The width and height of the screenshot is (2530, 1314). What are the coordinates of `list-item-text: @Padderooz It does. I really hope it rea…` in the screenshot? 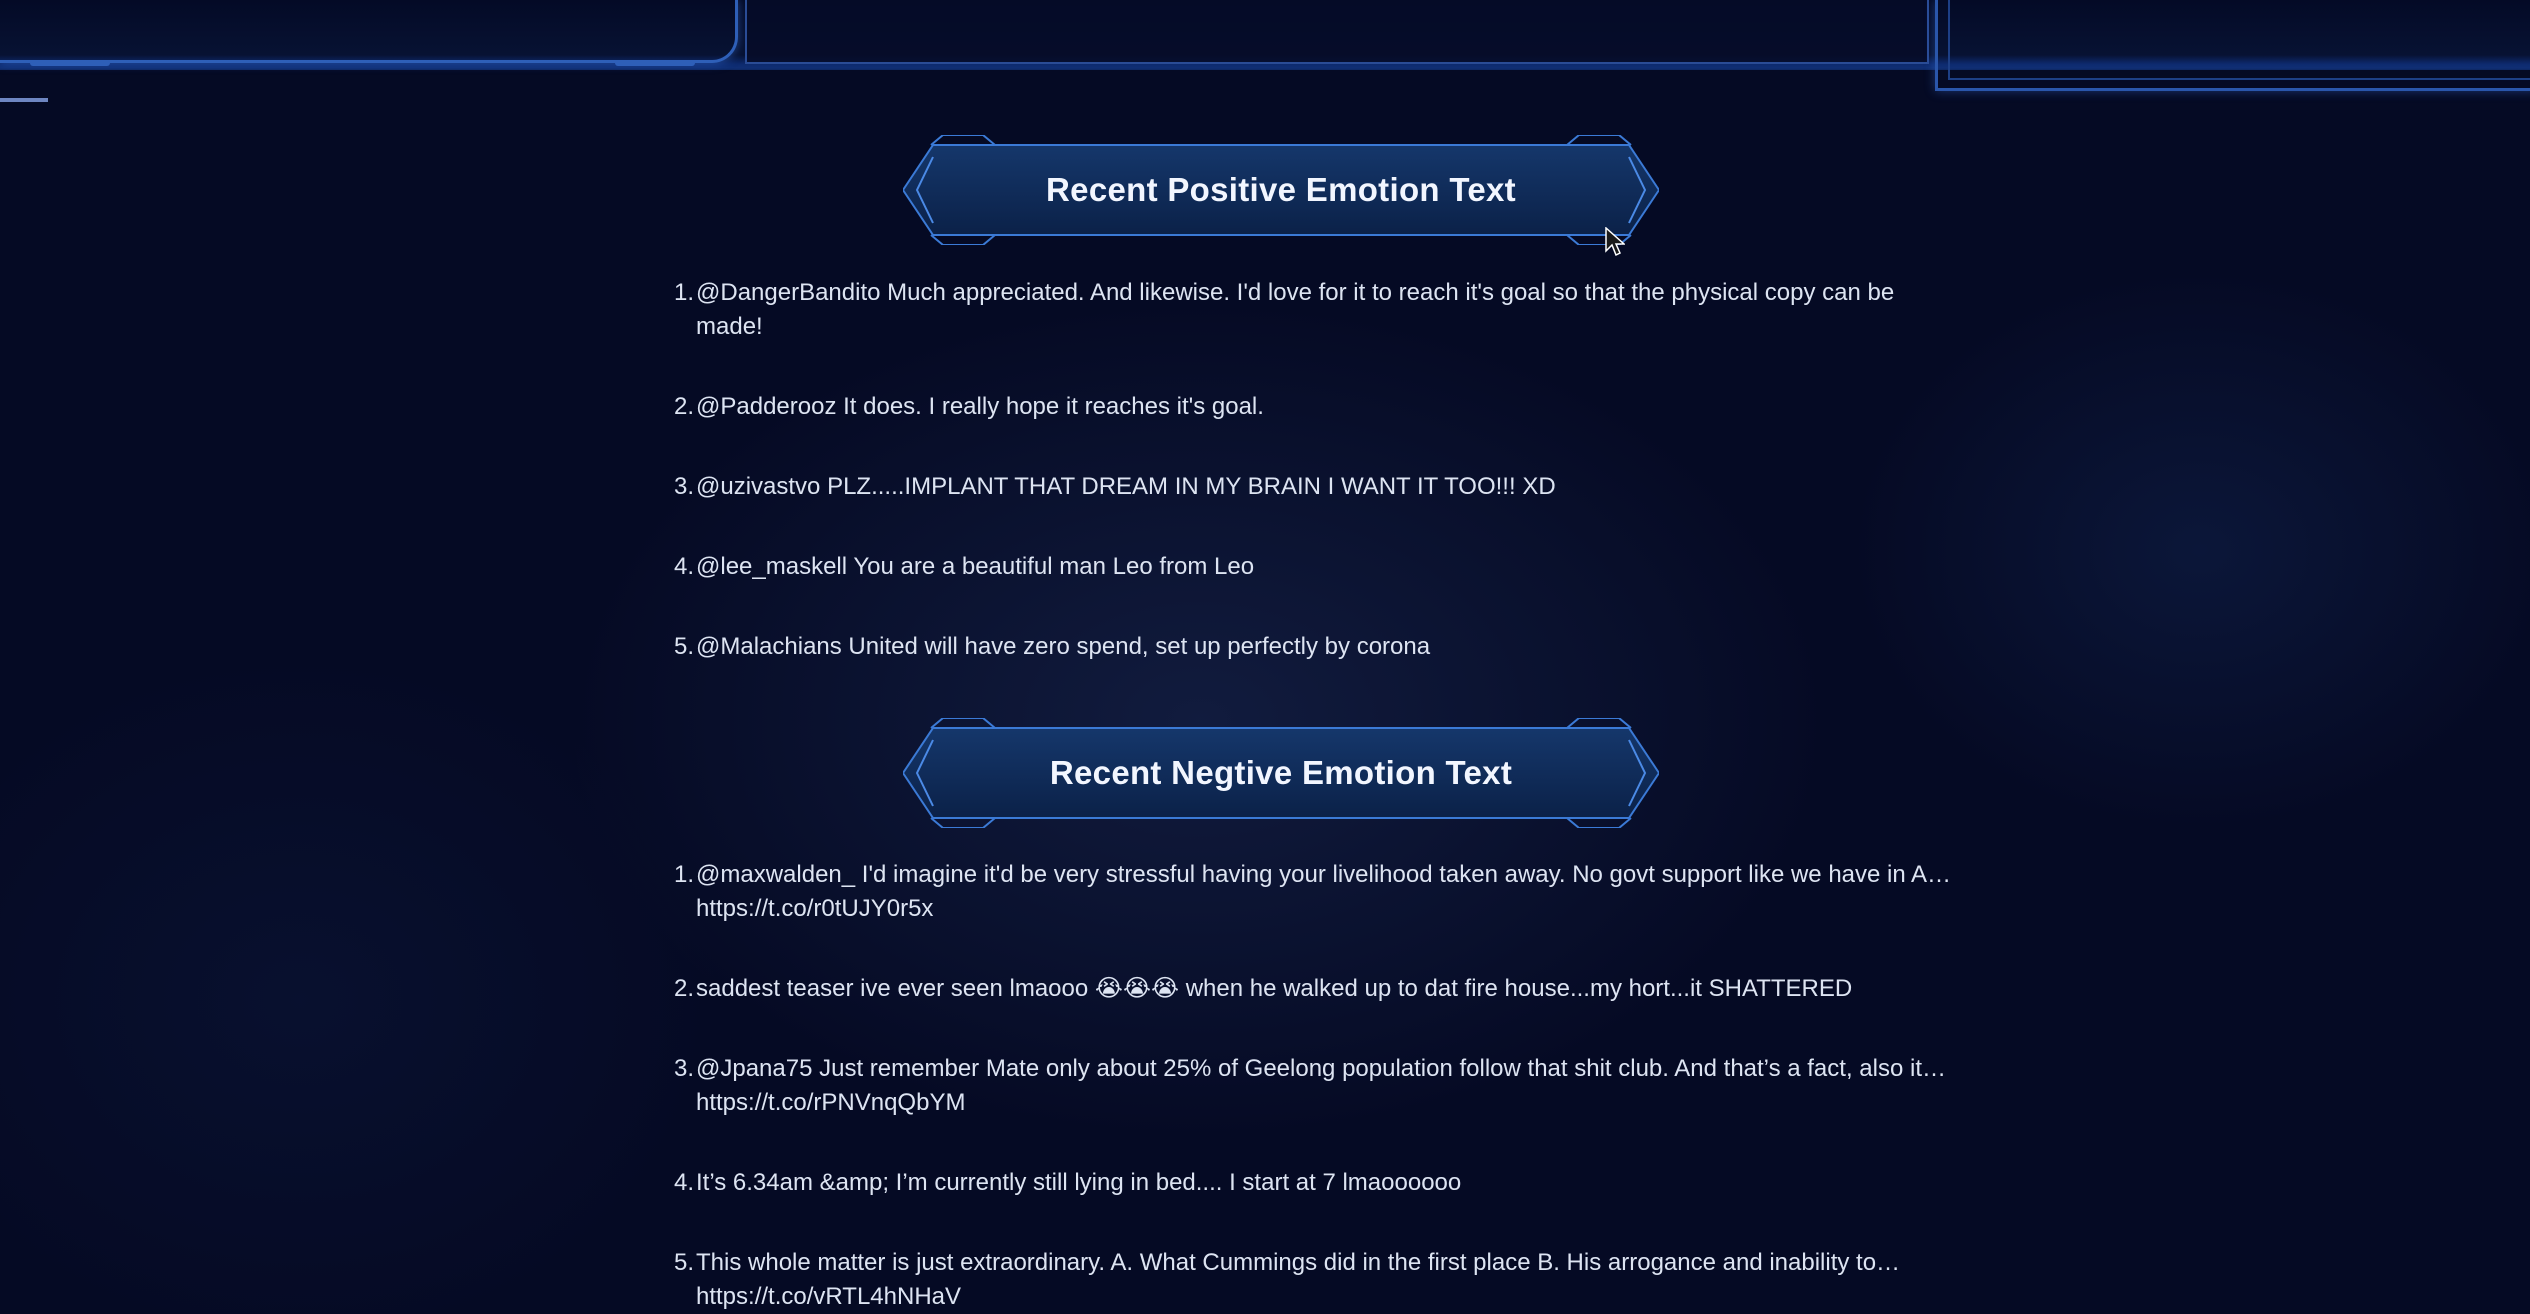 It's located at (980, 406).